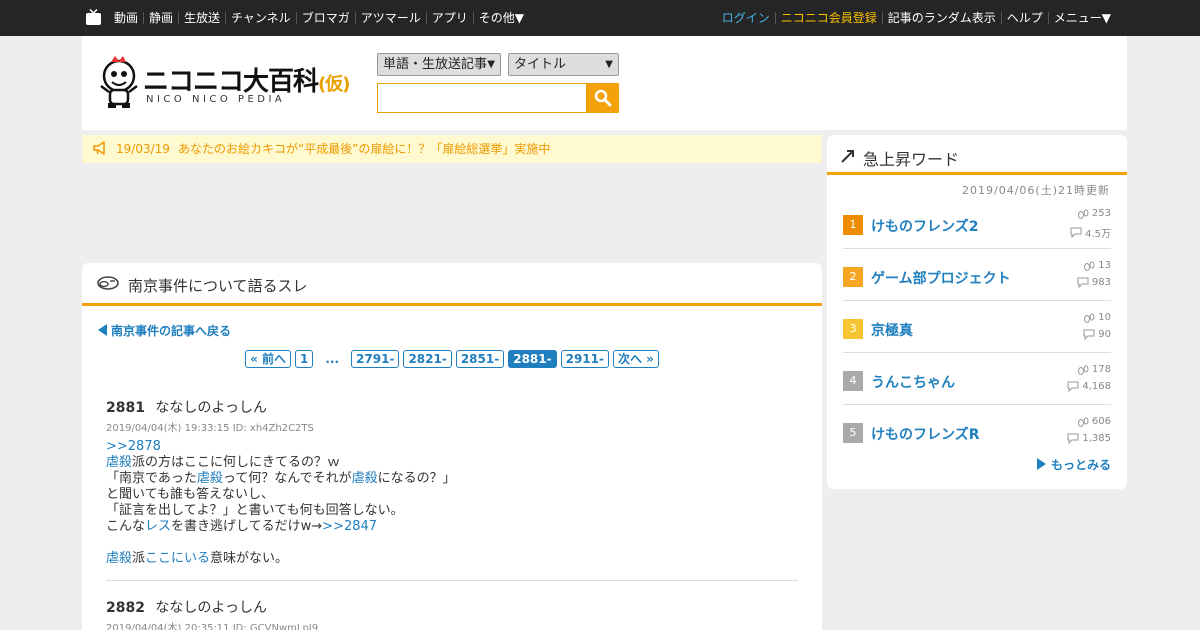 The width and height of the screenshot is (1200, 630). What do you see at coordinates (143, 149) in the screenshot?
I see `news-date: 19/03/19` at bounding box center [143, 149].